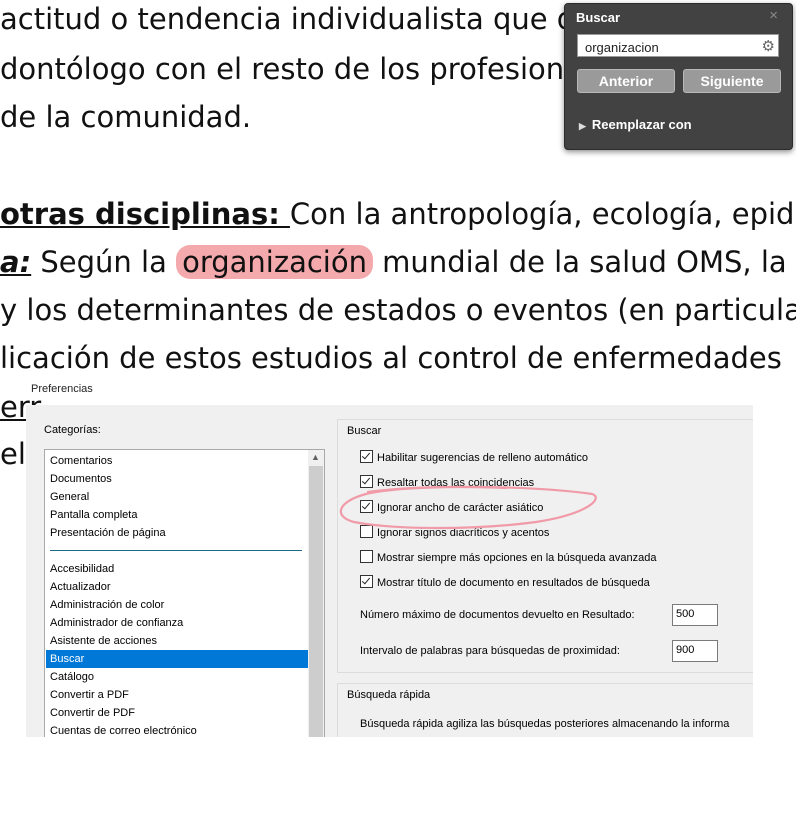  Describe the element at coordinates (72, 430) in the screenshot. I see `categories-label: Categorías:` at that location.